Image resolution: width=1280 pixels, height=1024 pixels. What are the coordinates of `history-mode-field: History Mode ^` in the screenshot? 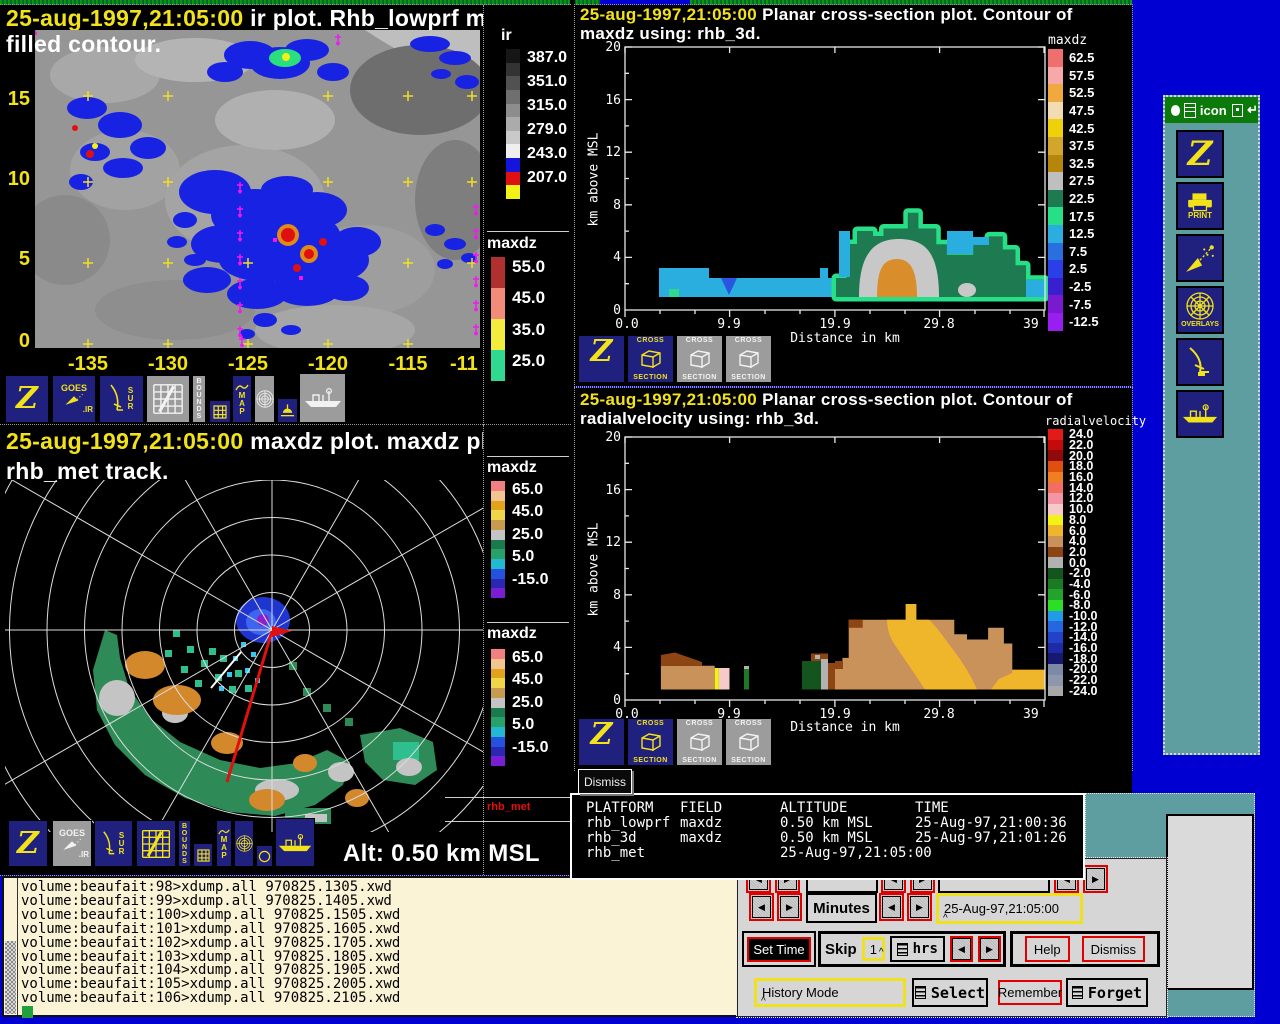 It's located at (830, 992).